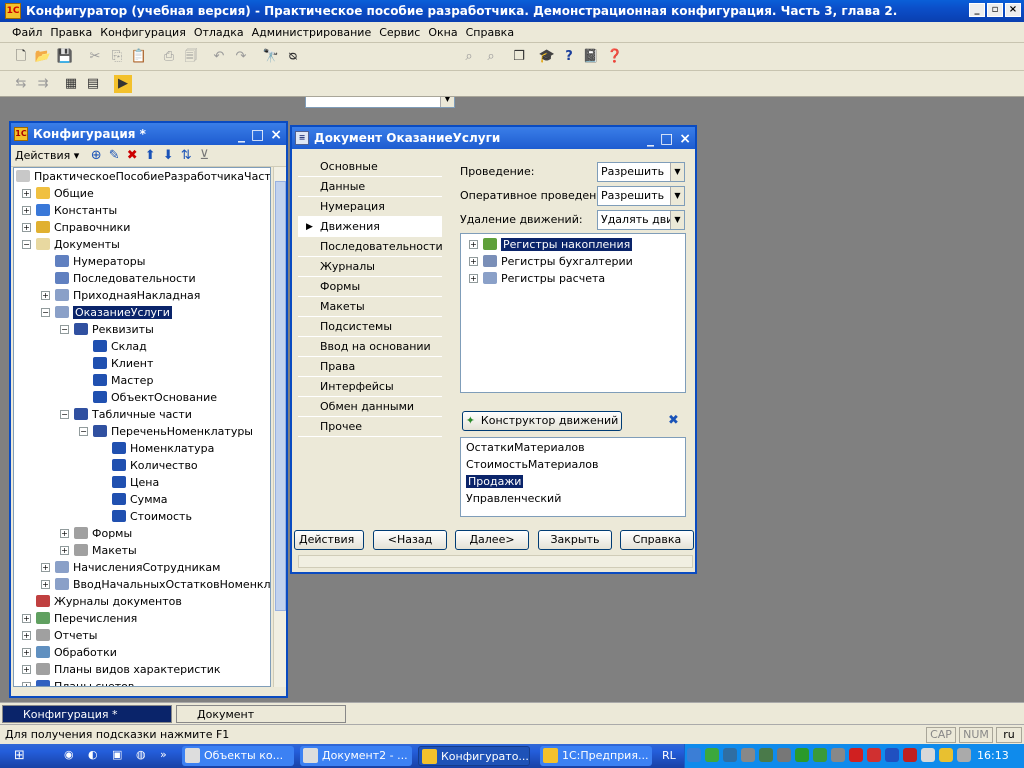  What do you see at coordinates (641, 196) in the screenshot?
I see `realtime-posting-select: Разрешить ▼` at bounding box center [641, 196].